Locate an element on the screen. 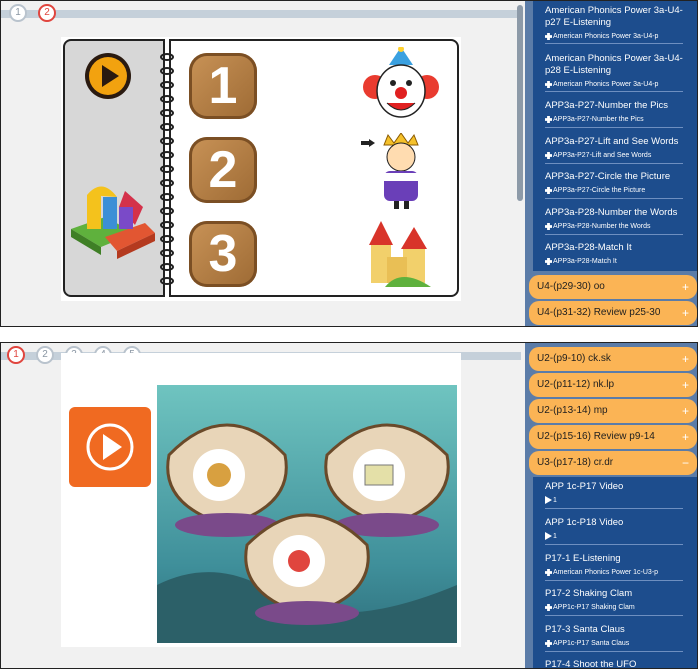 Image resolution: width=700 pixels, height=669 pixels. item-title: APP3a-P28-Number the Words is located at coordinates (611, 212).